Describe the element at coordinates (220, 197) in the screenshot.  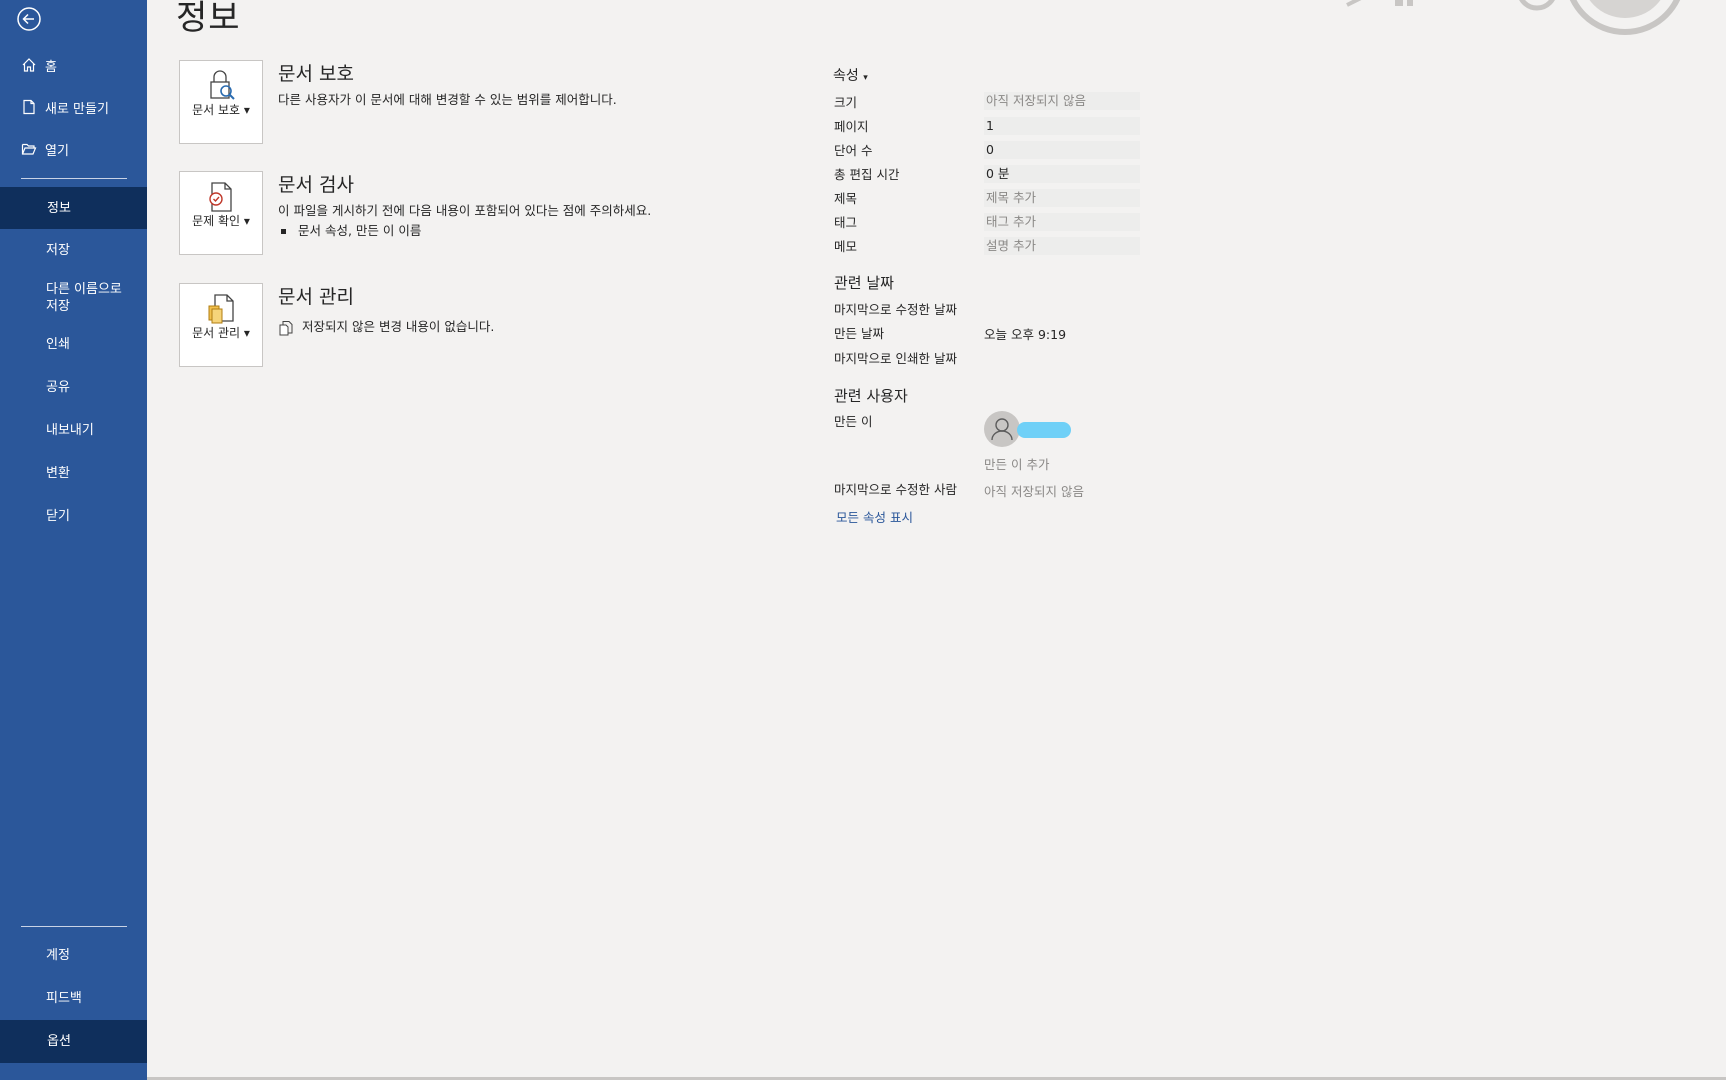
I see `check-document-icon` at that location.